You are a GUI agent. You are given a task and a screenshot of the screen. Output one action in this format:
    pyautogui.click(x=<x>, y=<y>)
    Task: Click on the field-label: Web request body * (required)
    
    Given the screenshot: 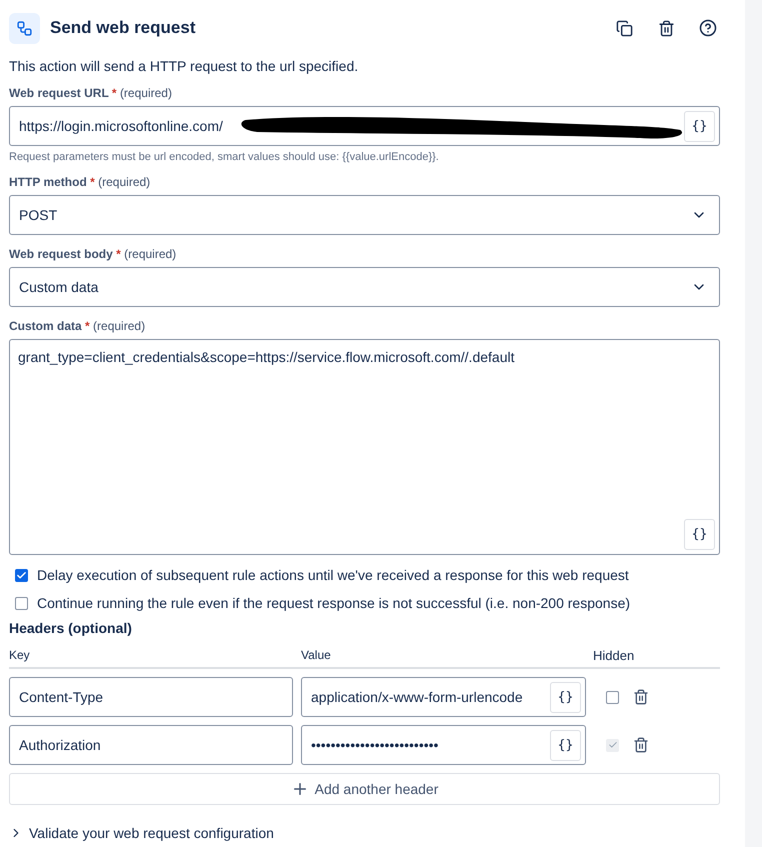 What is the action you would take?
    pyautogui.click(x=93, y=254)
    